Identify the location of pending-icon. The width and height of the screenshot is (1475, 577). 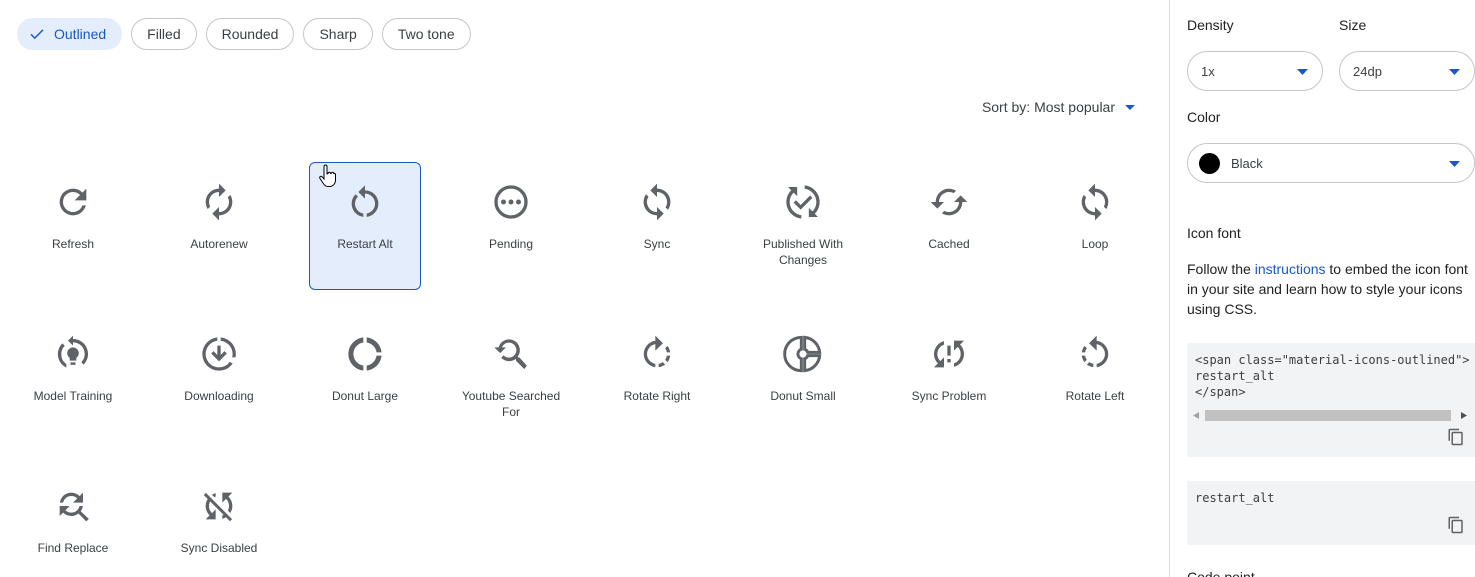
(511, 202).